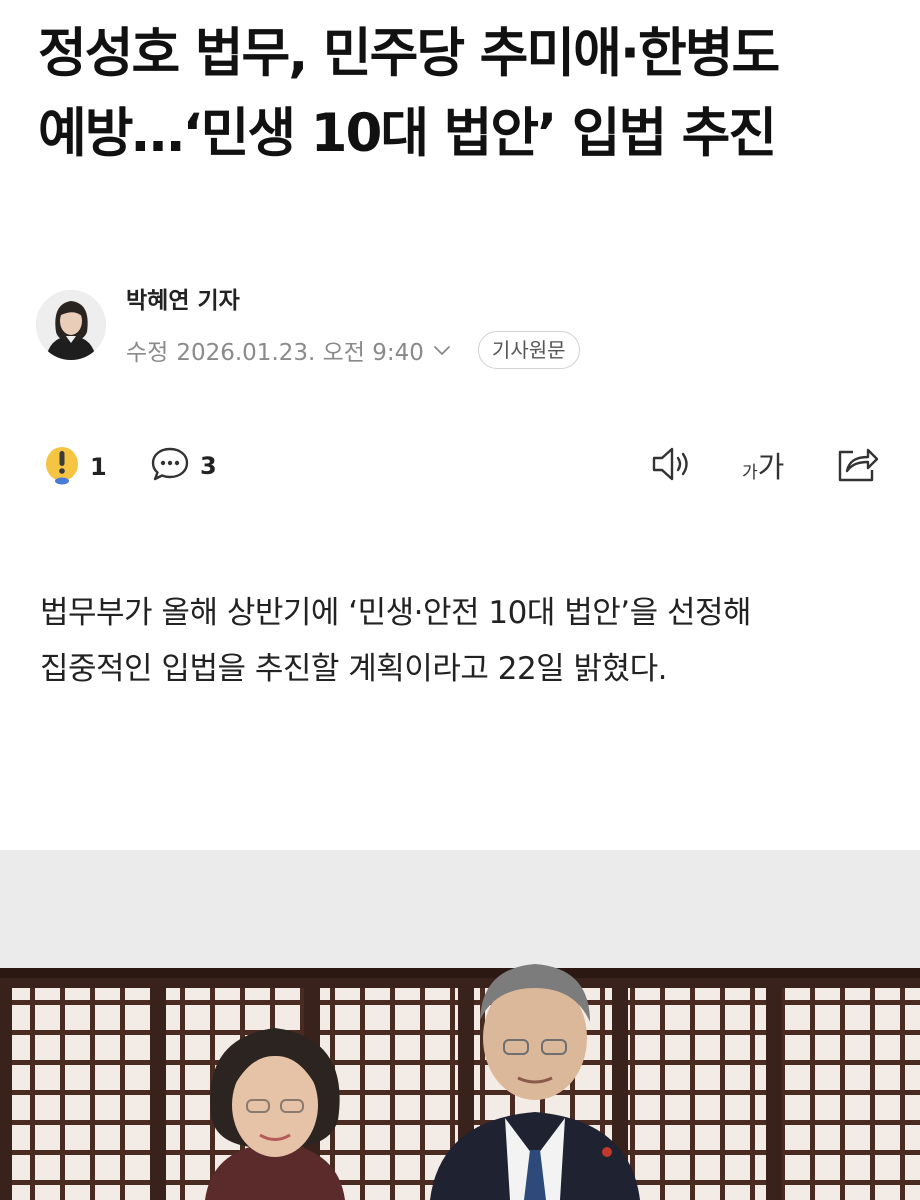 The width and height of the screenshot is (920, 1200). Describe the element at coordinates (462, 468) in the screenshot. I see `article-action-bar: 1 3 가 가` at that location.